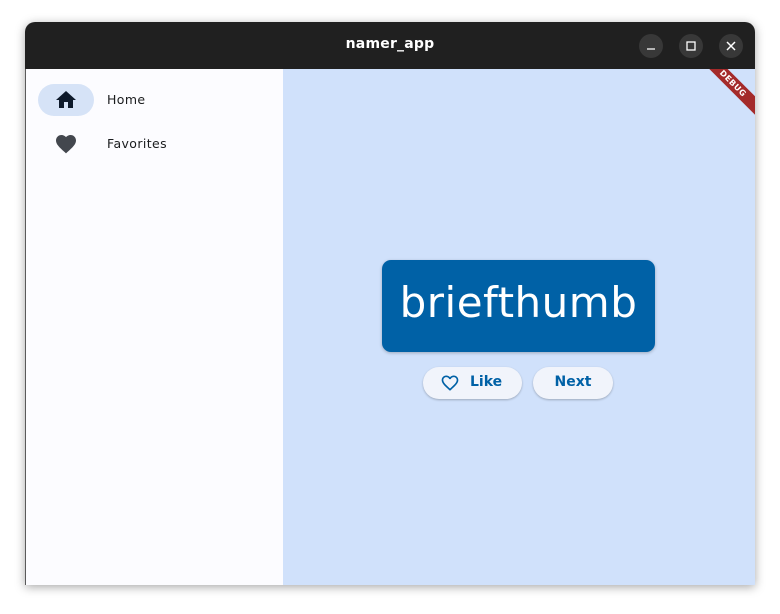  I want to click on nav-item-label: Home, so click(126, 99).